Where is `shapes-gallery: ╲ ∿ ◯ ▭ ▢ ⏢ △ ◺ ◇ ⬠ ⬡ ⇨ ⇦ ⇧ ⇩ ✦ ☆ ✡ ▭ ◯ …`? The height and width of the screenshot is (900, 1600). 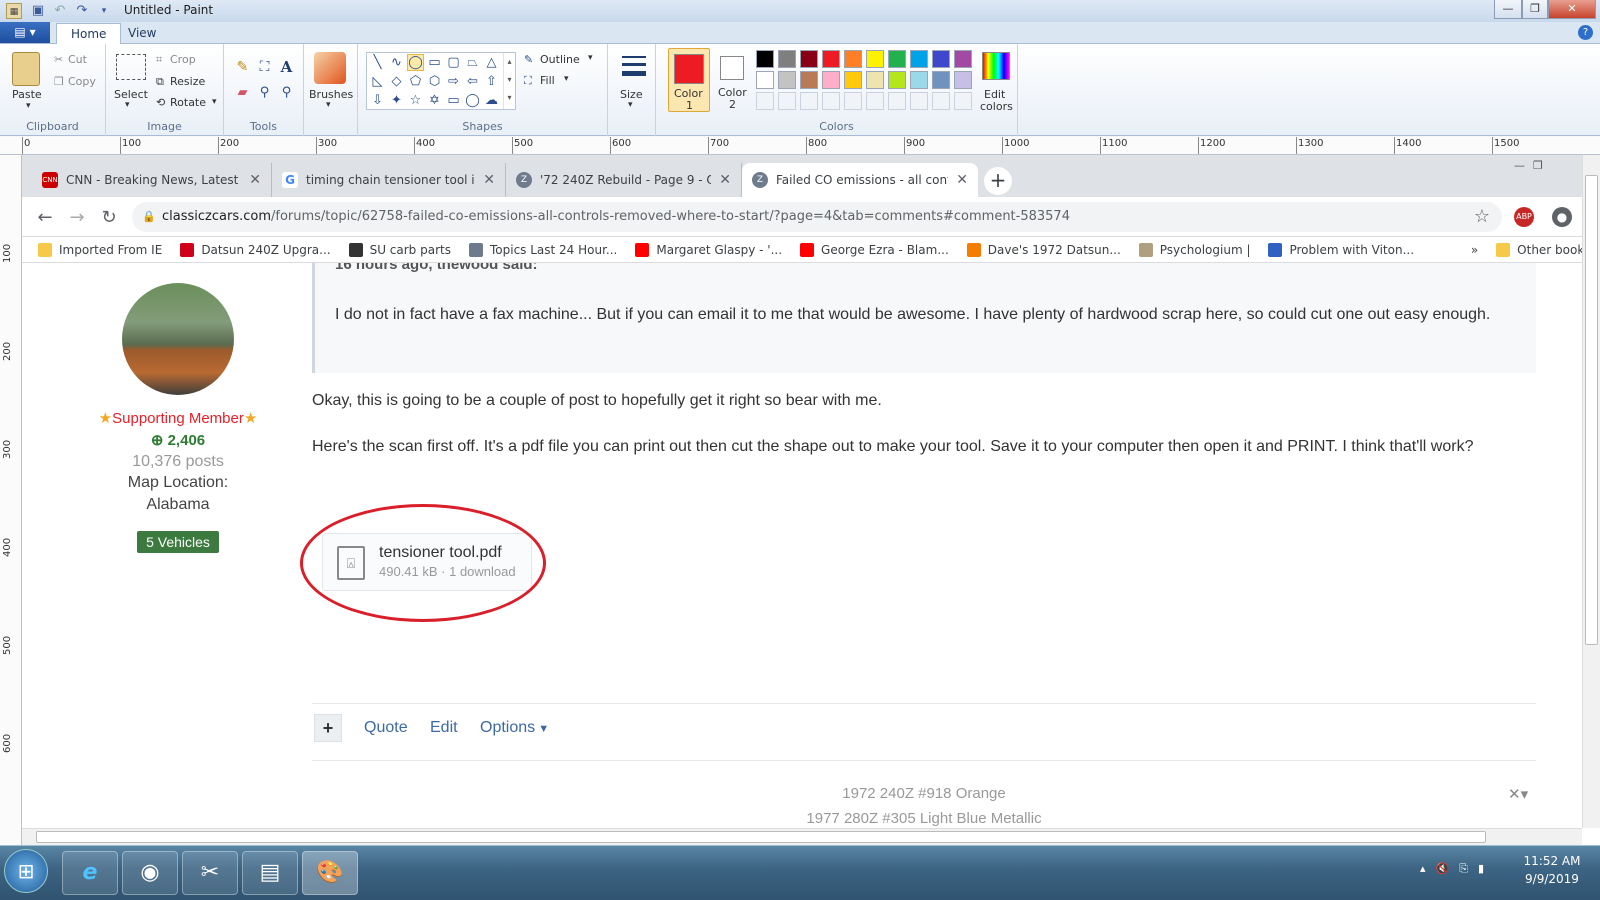
shapes-gallery: ╲ ∿ ◯ ▭ ▢ ⏢ △ ◺ ◇ ⬠ ⬡ ⇨ ⇦ ⇧ ⇩ ✦ ☆ ✡ ▭ ◯ … is located at coordinates (441, 81).